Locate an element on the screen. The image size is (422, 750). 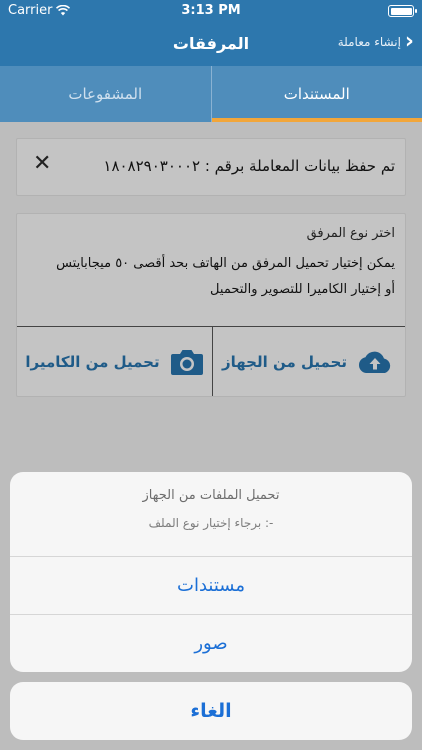
status-time: 3:13 PM is located at coordinates (211, 10).